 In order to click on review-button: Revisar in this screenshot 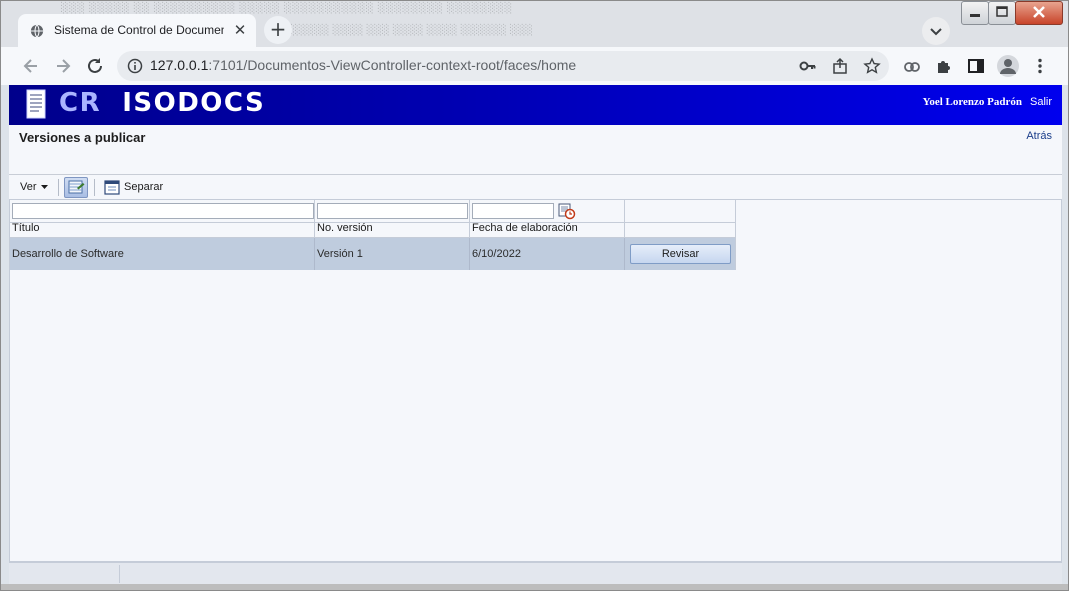, I will do `click(680, 254)`.